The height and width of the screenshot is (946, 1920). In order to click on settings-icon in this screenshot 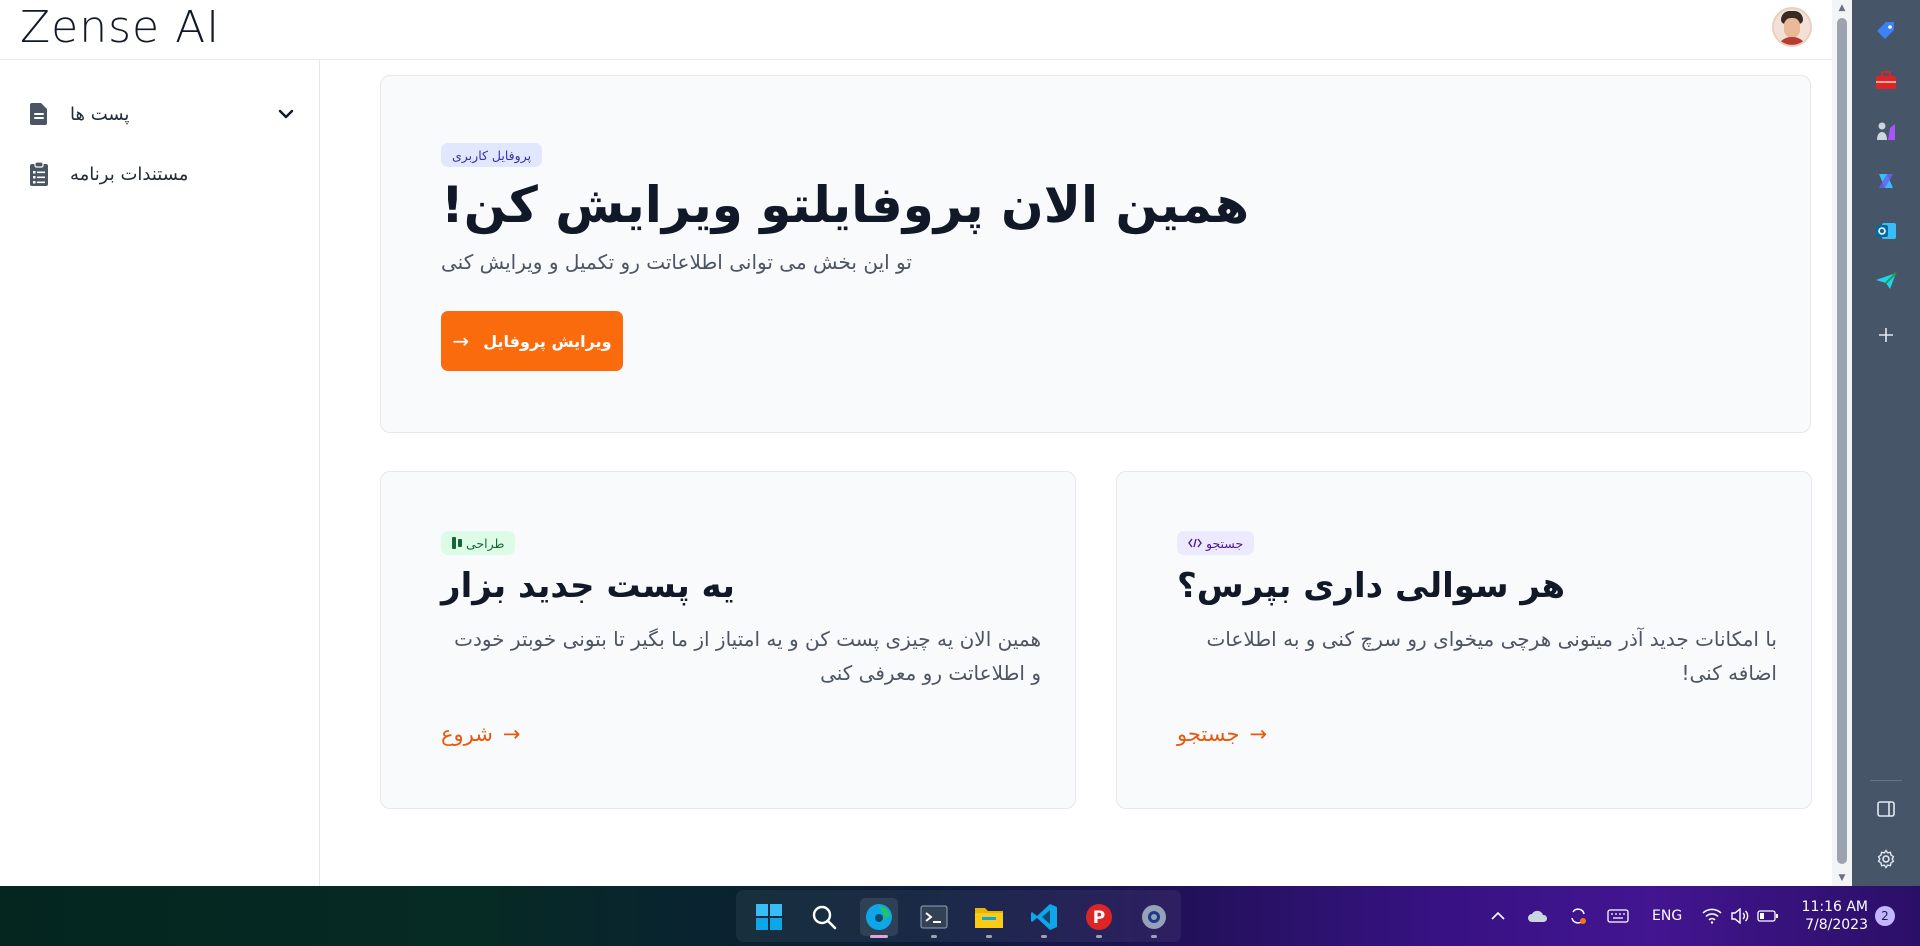, I will do `click(1886, 859)`.